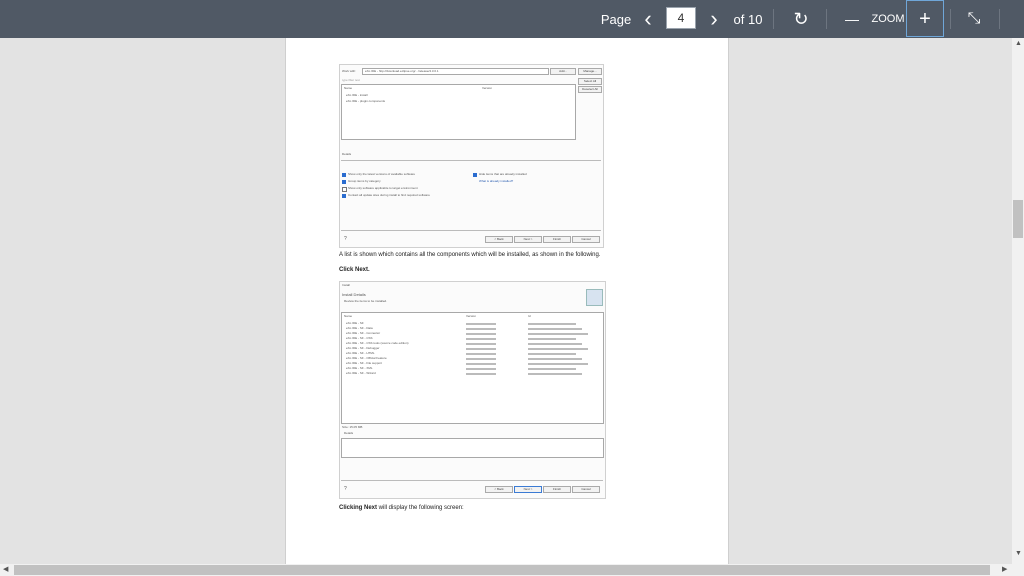 The height and width of the screenshot is (576, 1024). What do you see at coordinates (359, 368) in the screenshot?
I see `install-row-name: eXo IDE - SF - XML` at bounding box center [359, 368].